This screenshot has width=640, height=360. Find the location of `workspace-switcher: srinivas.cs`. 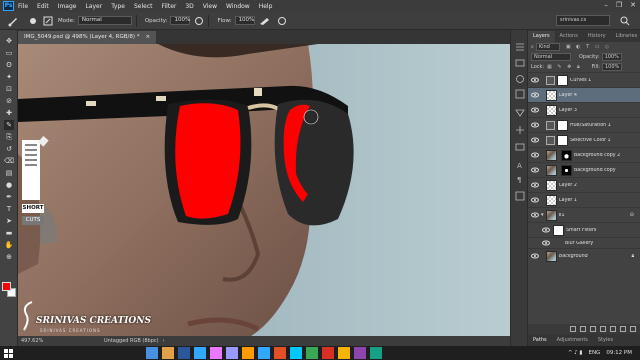

workspace-switcher: srinivas.cs is located at coordinates (583, 20).